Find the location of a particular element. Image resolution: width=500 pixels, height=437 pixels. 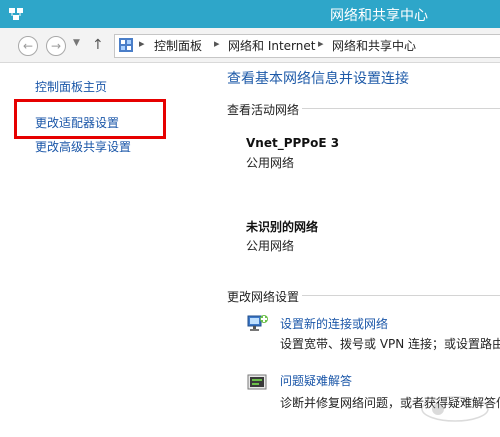

change-settings-heading: 更改网络设置 is located at coordinates (263, 297).